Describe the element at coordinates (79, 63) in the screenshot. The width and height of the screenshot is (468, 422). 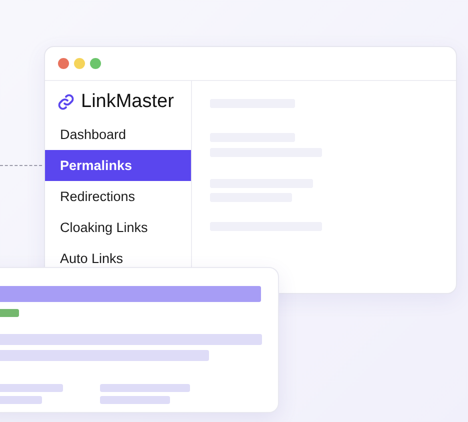
I see `minimize-icon` at that location.